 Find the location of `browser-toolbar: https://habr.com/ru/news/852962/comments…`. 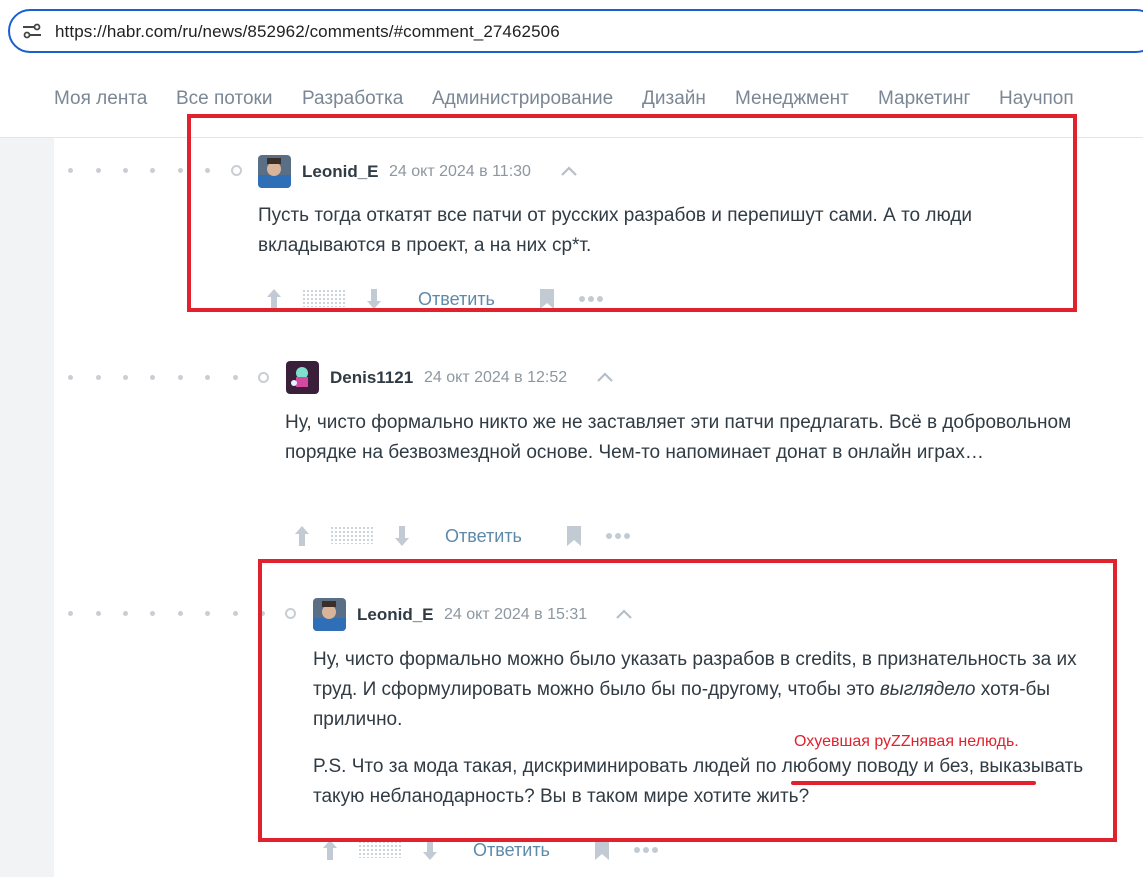

browser-toolbar: https://habr.com/ru/news/852962/comments… is located at coordinates (571, 31).